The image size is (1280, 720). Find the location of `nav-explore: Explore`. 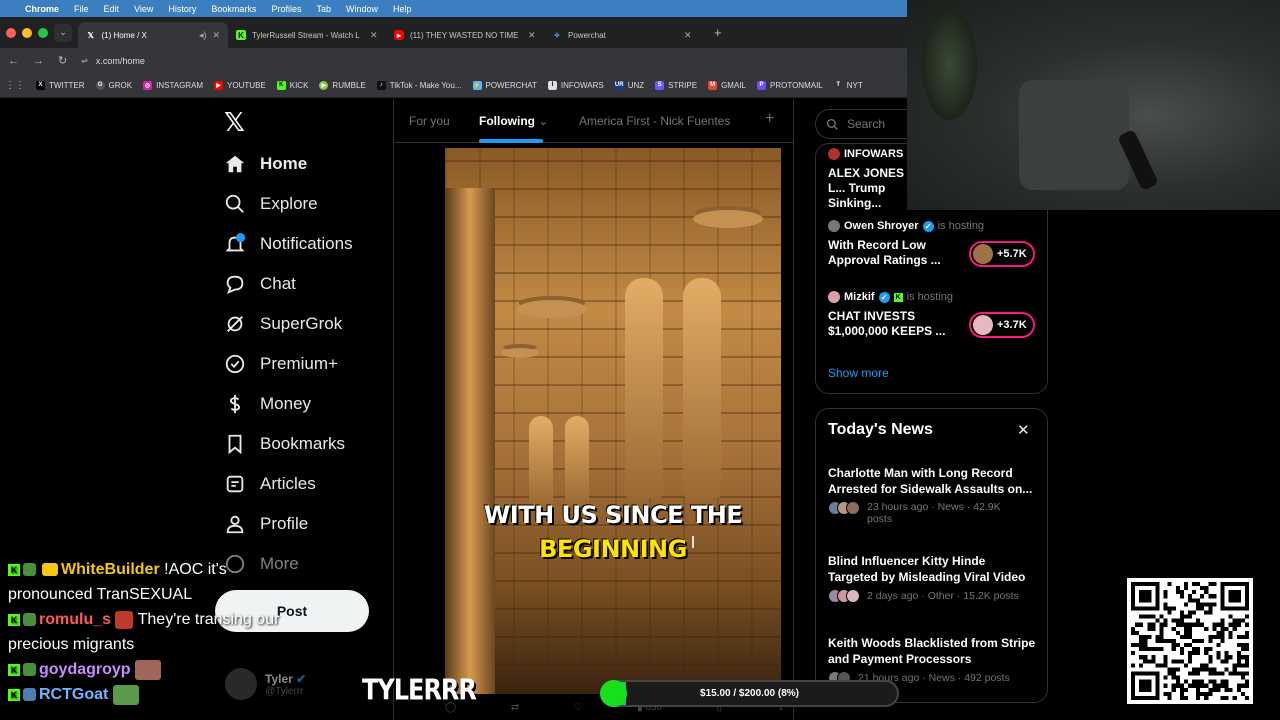

nav-explore: Explore is located at coordinates (271, 204).